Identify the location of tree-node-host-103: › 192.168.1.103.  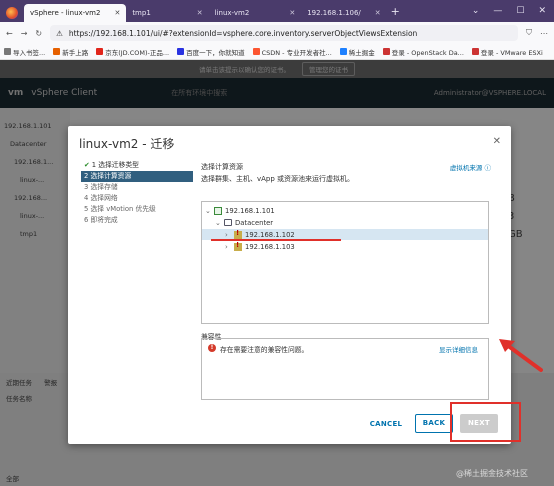
(260, 246).